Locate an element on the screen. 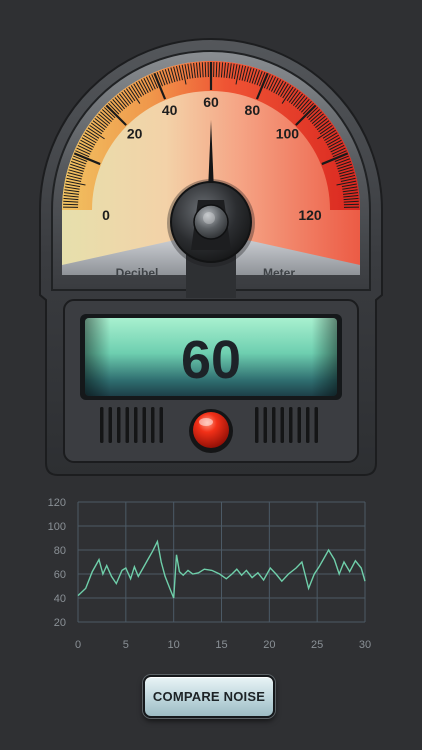 The image size is (422, 750). needle-knob is located at coordinates (211, 223).